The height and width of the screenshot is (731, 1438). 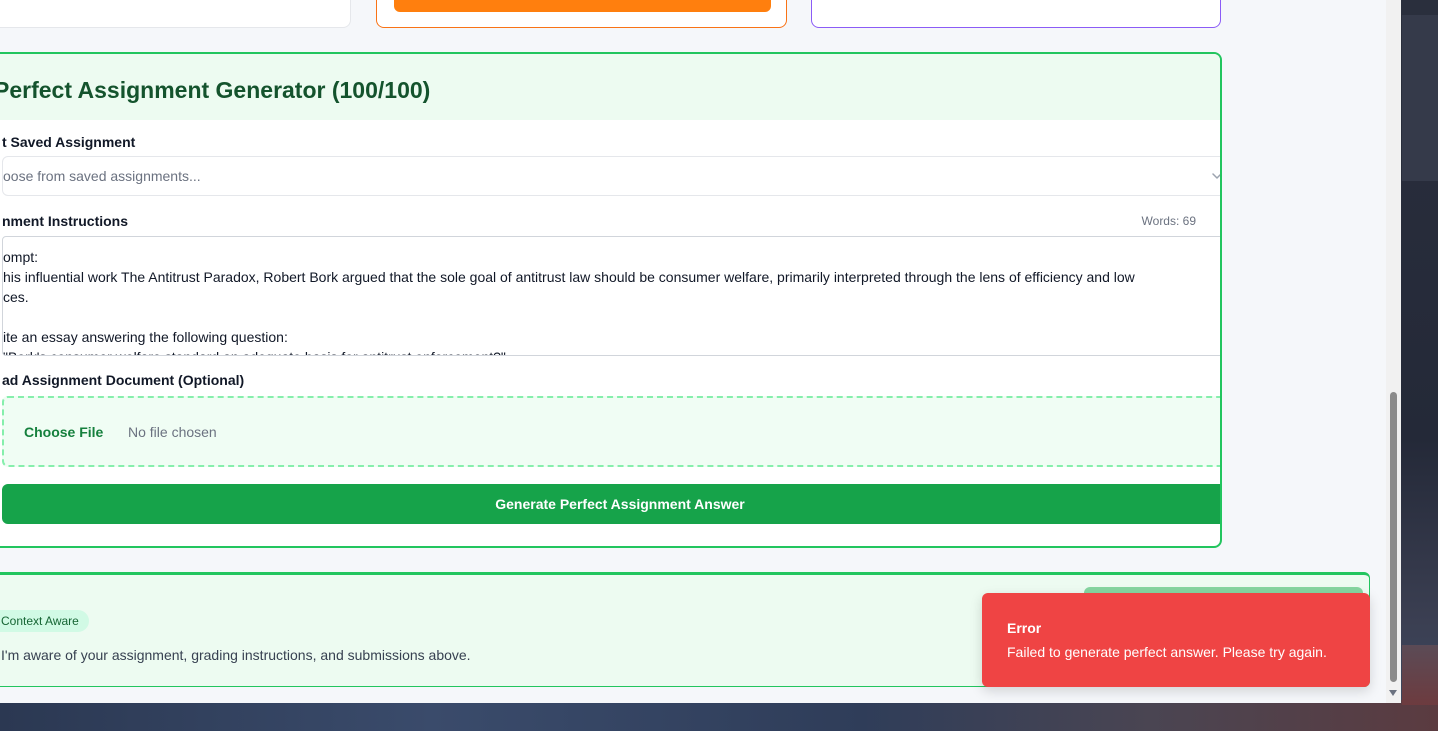 I want to click on upload-label: ad Assignment Document (Optional), so click(x=123, y=380).